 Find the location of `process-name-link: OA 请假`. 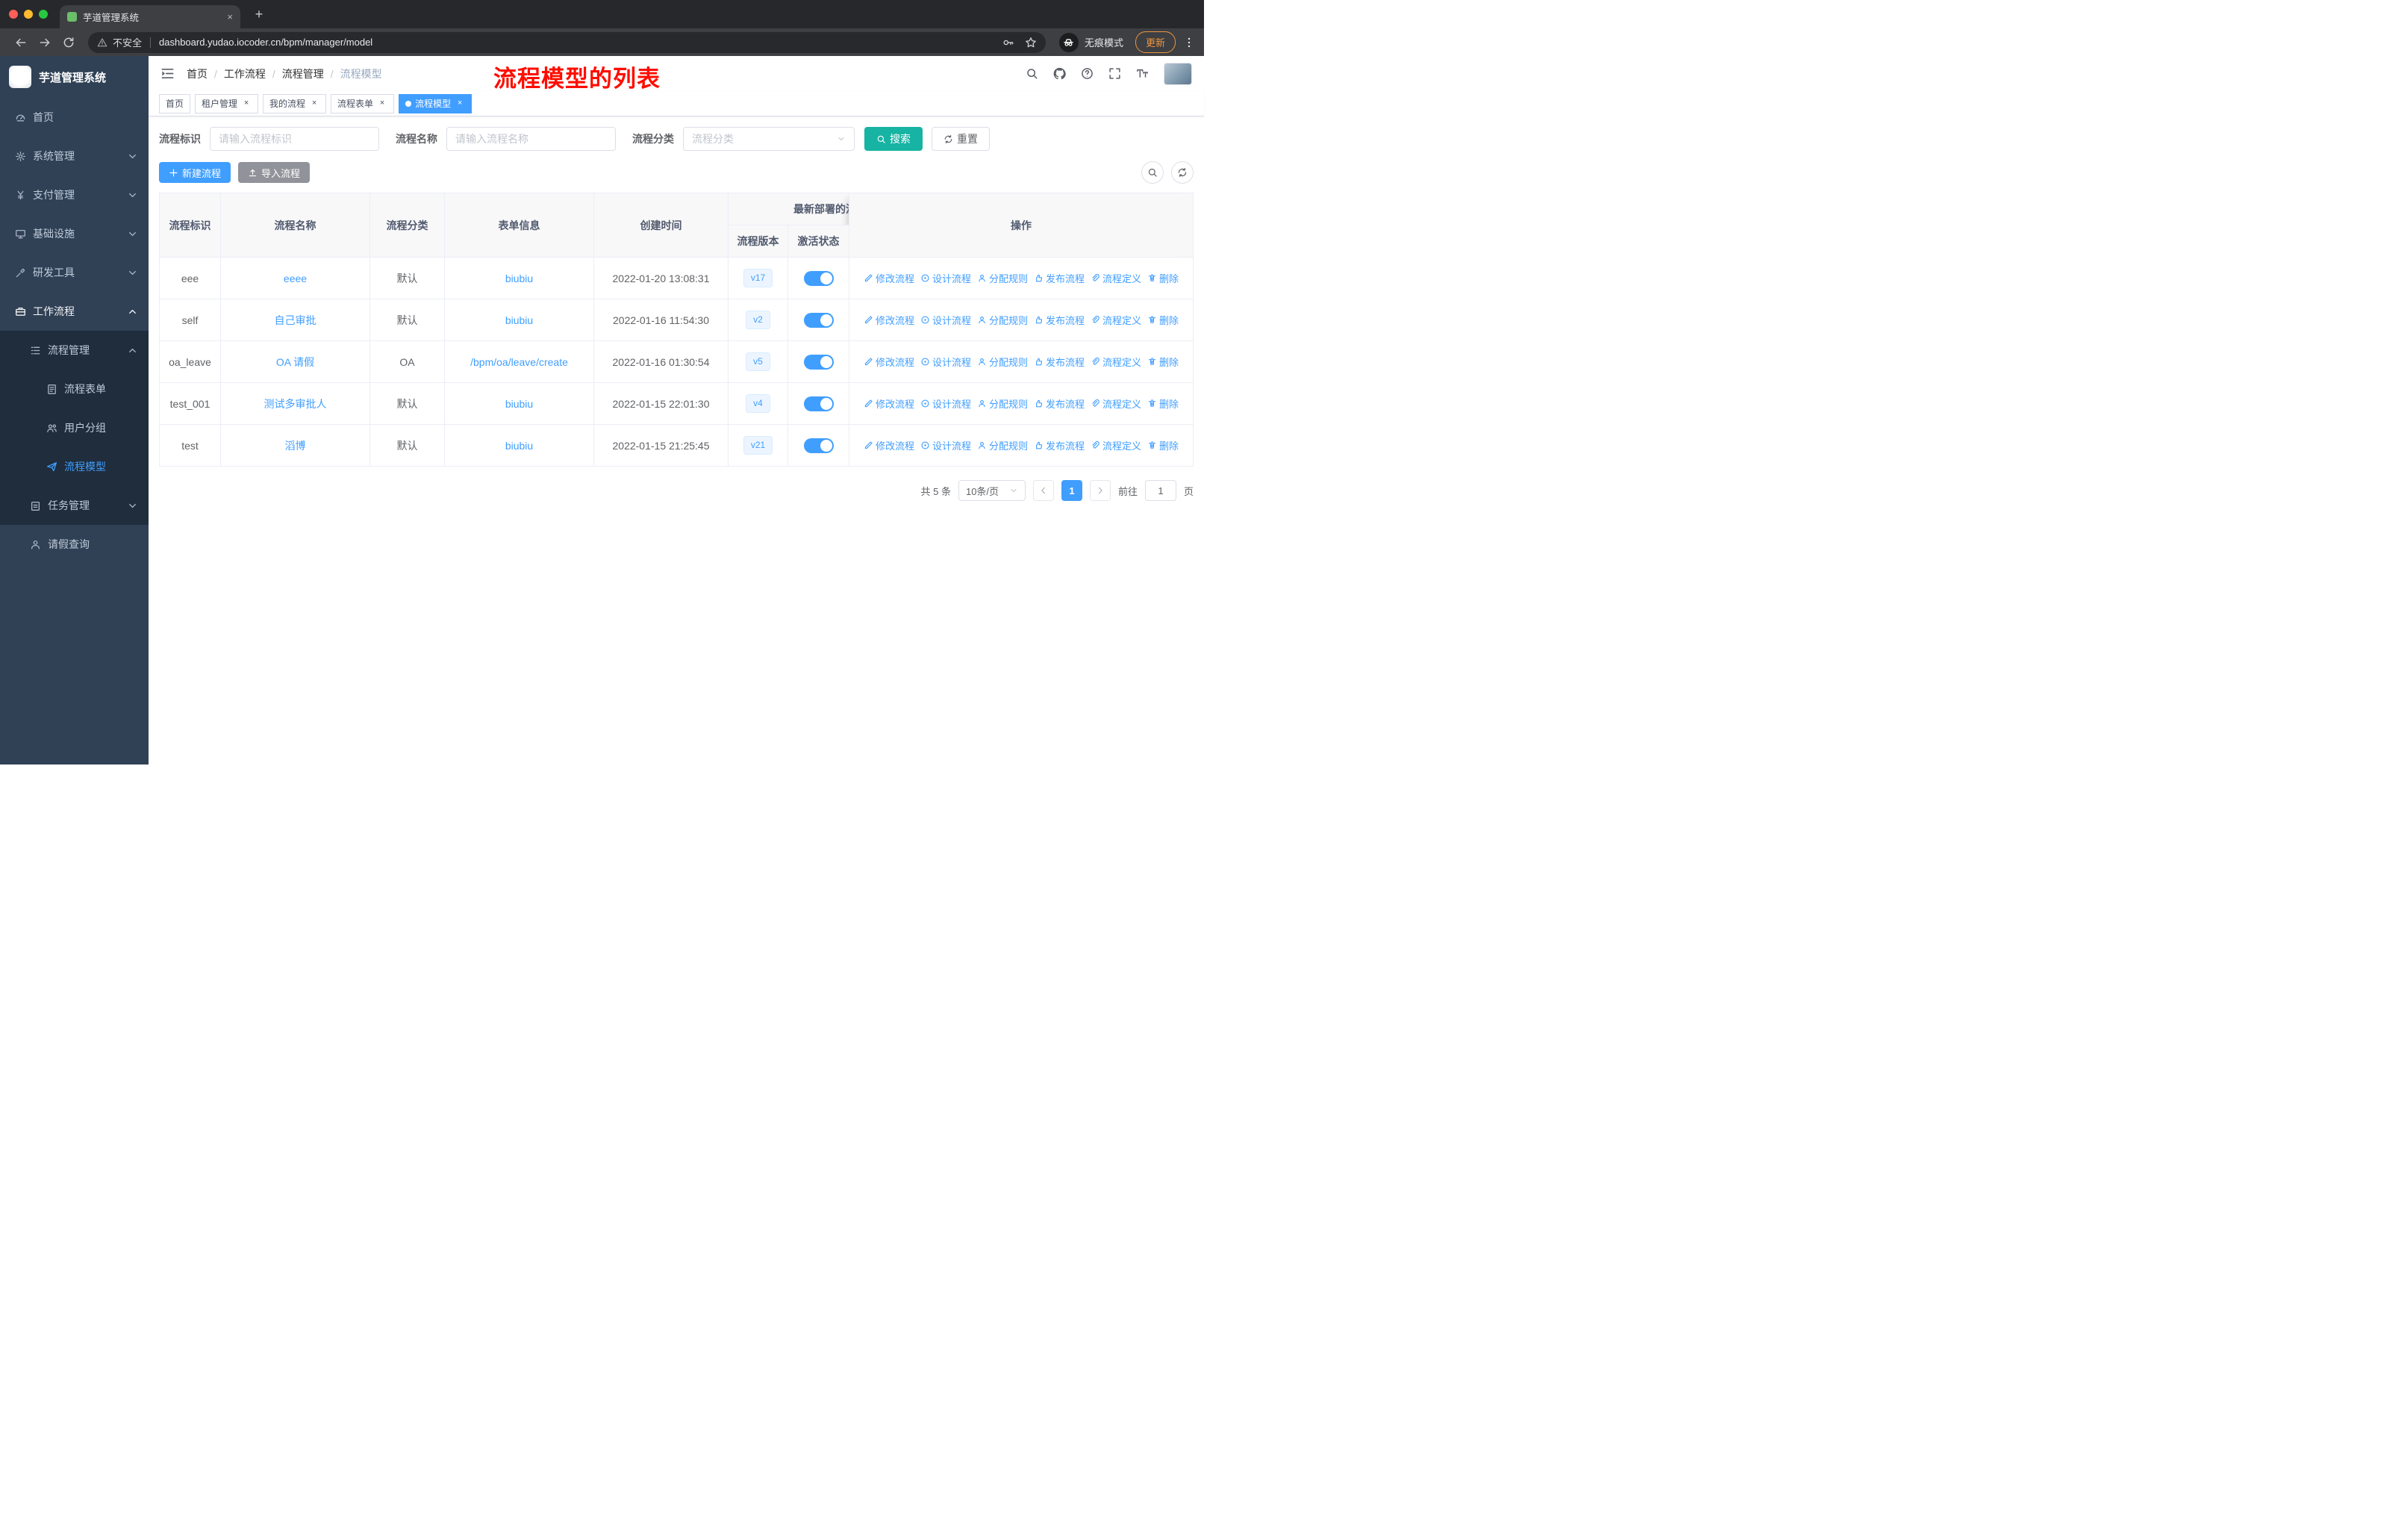

process-name-link: OA 请假 is located at coordinates (295, 362).